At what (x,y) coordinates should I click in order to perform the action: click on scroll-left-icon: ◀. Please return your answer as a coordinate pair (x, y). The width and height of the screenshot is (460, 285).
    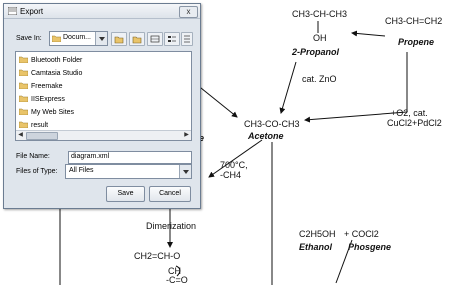
    Looking at the image, I should click on (20, 135).